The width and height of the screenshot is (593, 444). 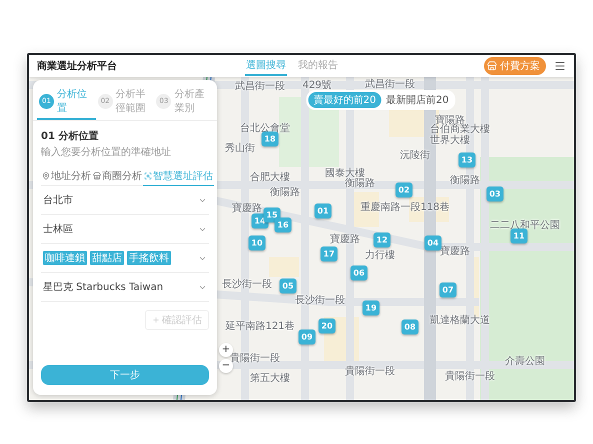 What do you see at coordinates (270, 378) in the screenshot?
I see `street-label: 第五大樓` at bounding box center [270, 378].